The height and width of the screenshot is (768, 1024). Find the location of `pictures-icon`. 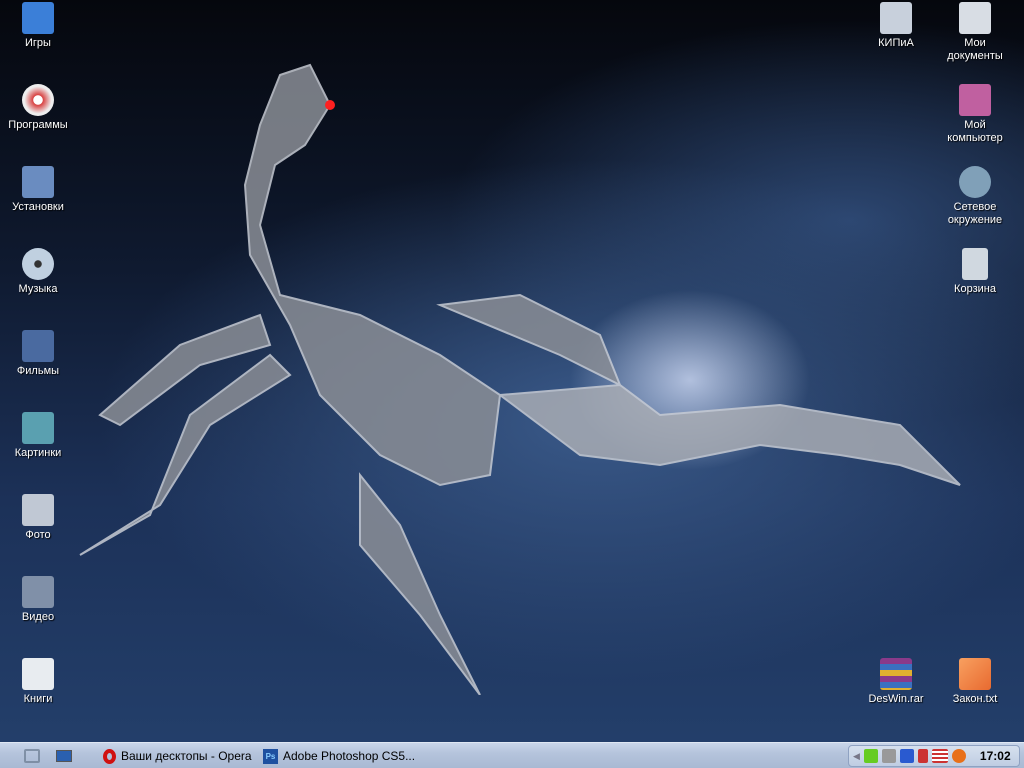

pictures-icon is located at coordinates (38, 428).